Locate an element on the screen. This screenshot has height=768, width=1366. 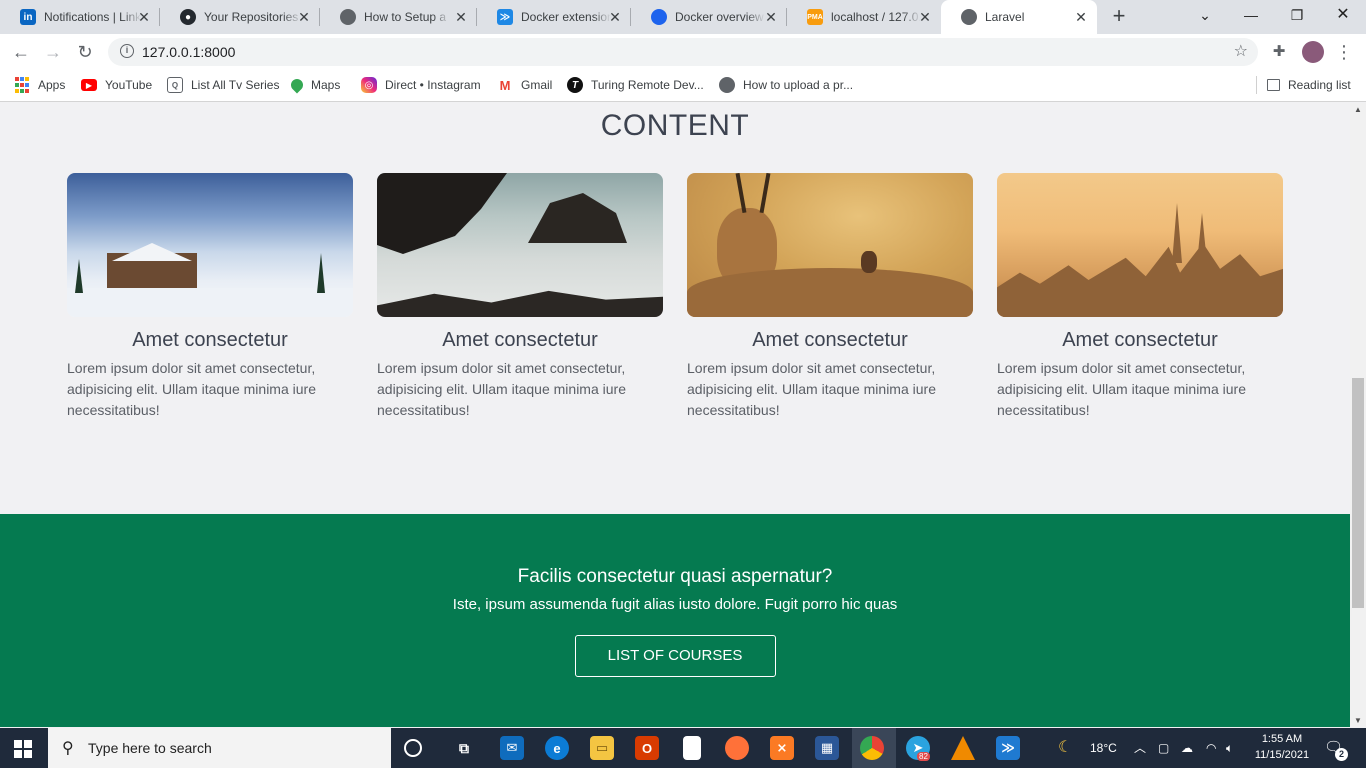
taskbar-clock: 1:55 AM 11/15/2021 is located at coordinates (1282, 747).